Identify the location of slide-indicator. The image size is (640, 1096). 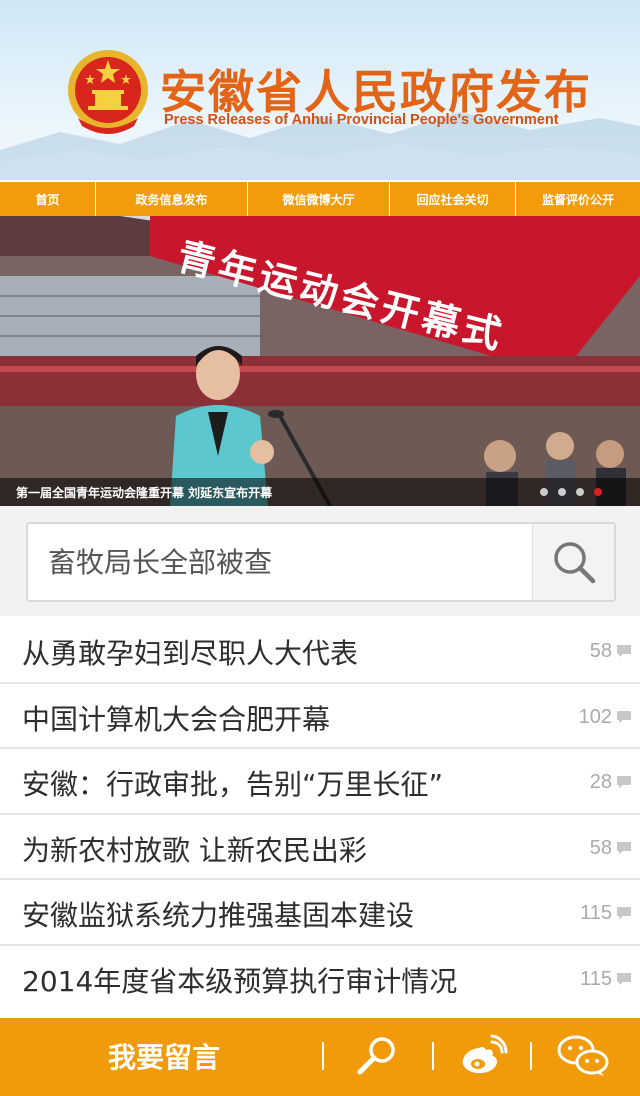
(571, 492).